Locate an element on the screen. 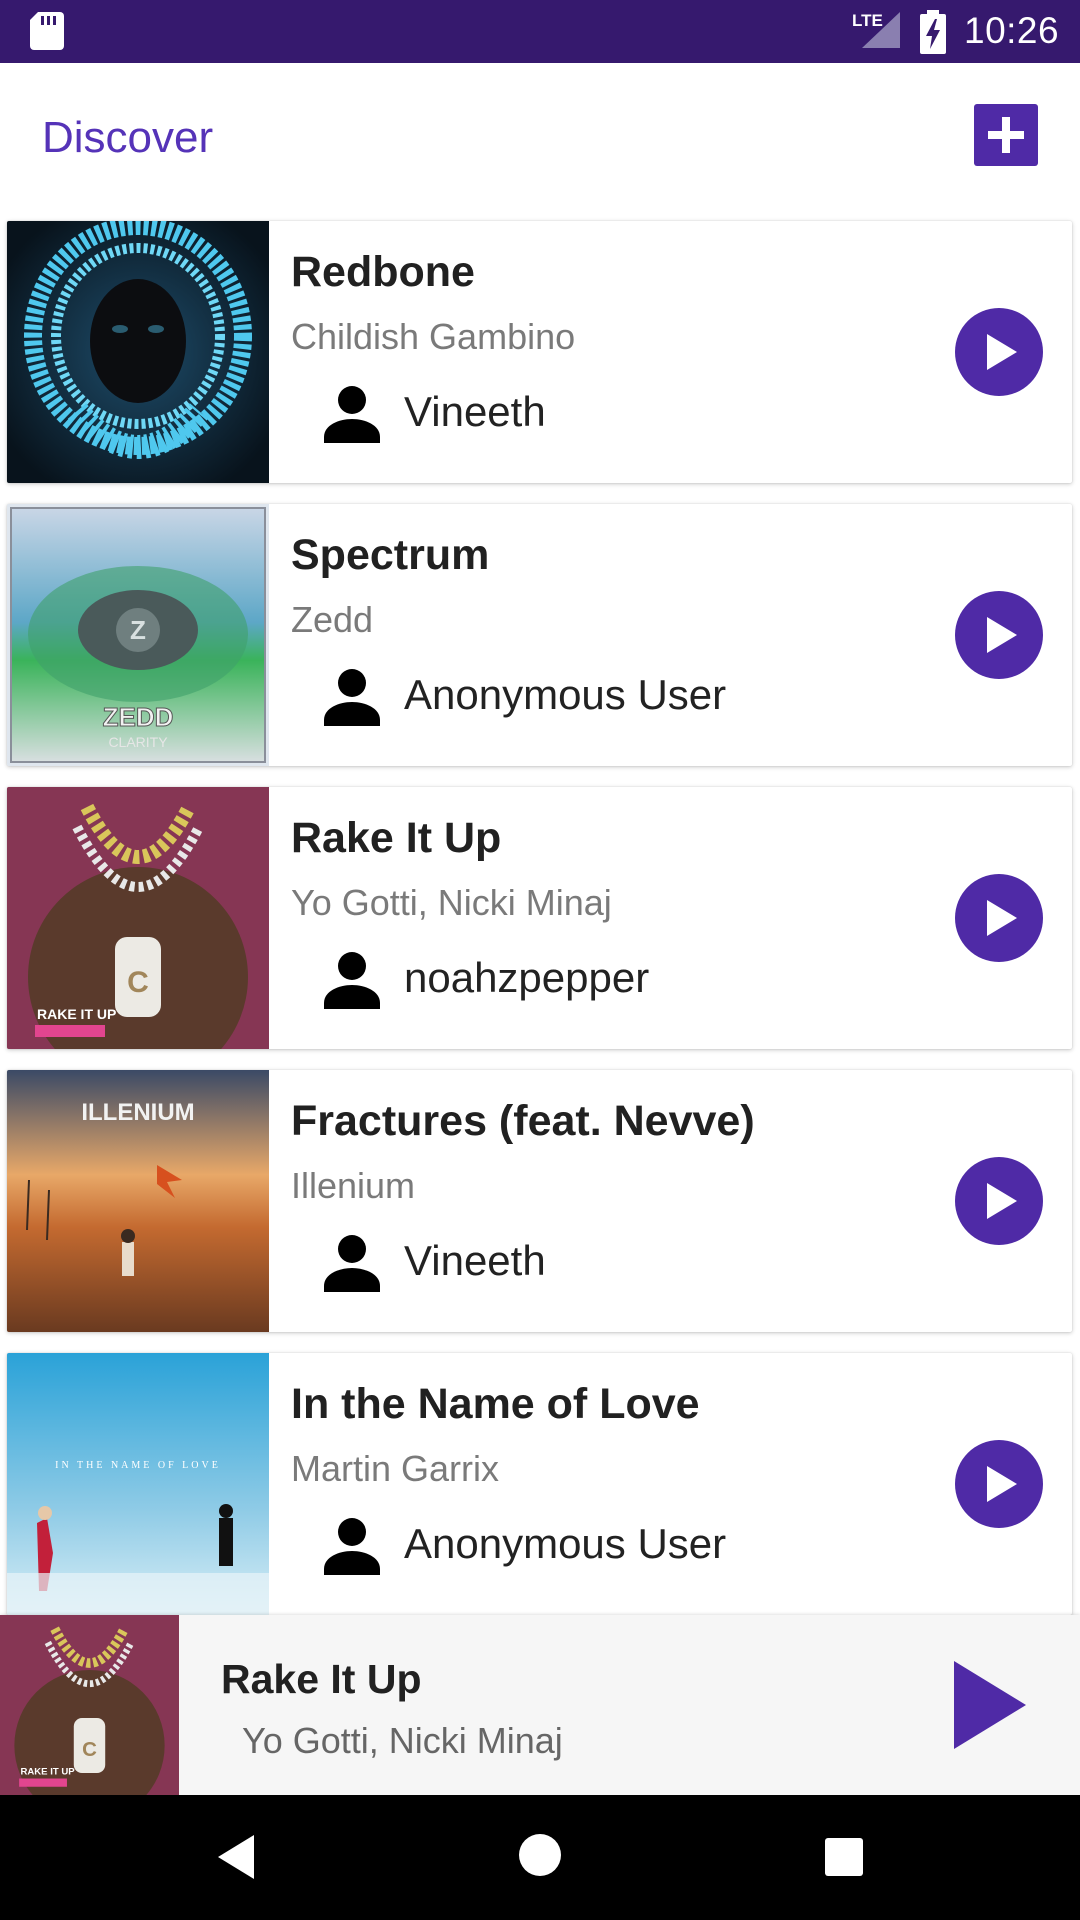  song-card: Redbone Childish Gambino Vineeth is located at coordinates (539, 352).